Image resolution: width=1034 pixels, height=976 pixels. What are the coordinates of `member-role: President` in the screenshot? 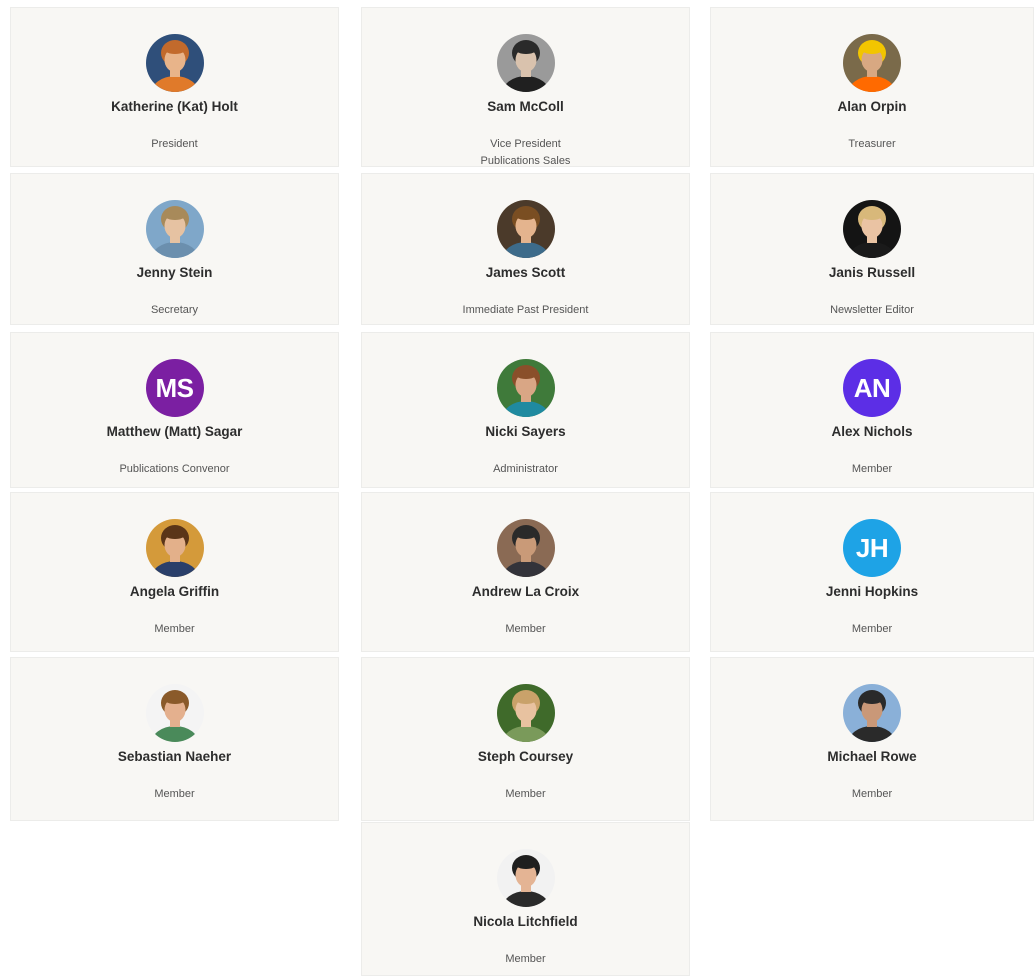 It's located at (174, 144).